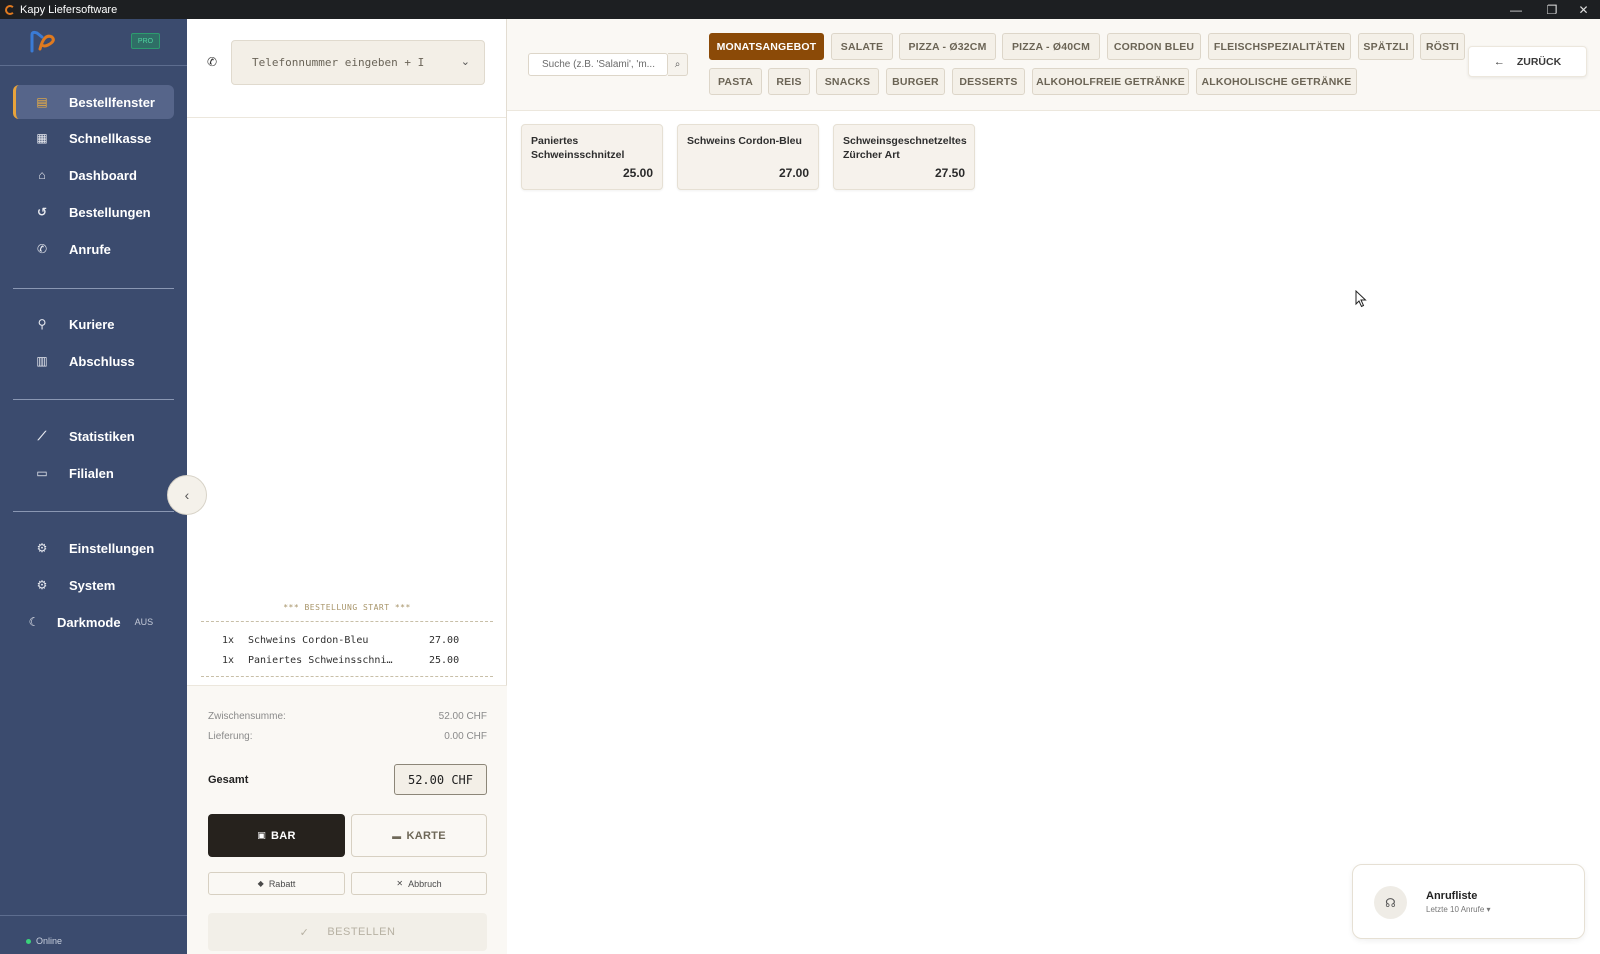 This screenshot has width=1600, height=954. Describe the element at coordinates (444, 660) in the screenshot. I see `line-price: 25.00` at that location.